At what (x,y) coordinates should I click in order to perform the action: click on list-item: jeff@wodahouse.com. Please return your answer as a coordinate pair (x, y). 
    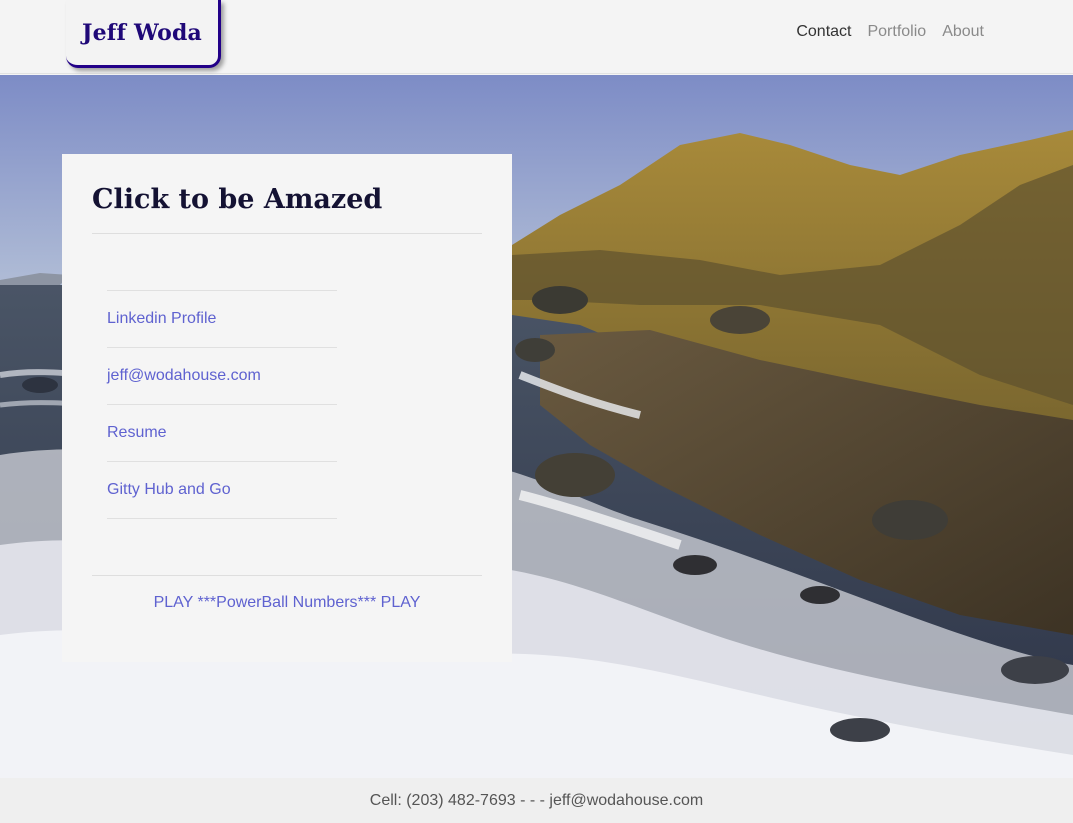
    Looking at the image, I should click on (222, 376).